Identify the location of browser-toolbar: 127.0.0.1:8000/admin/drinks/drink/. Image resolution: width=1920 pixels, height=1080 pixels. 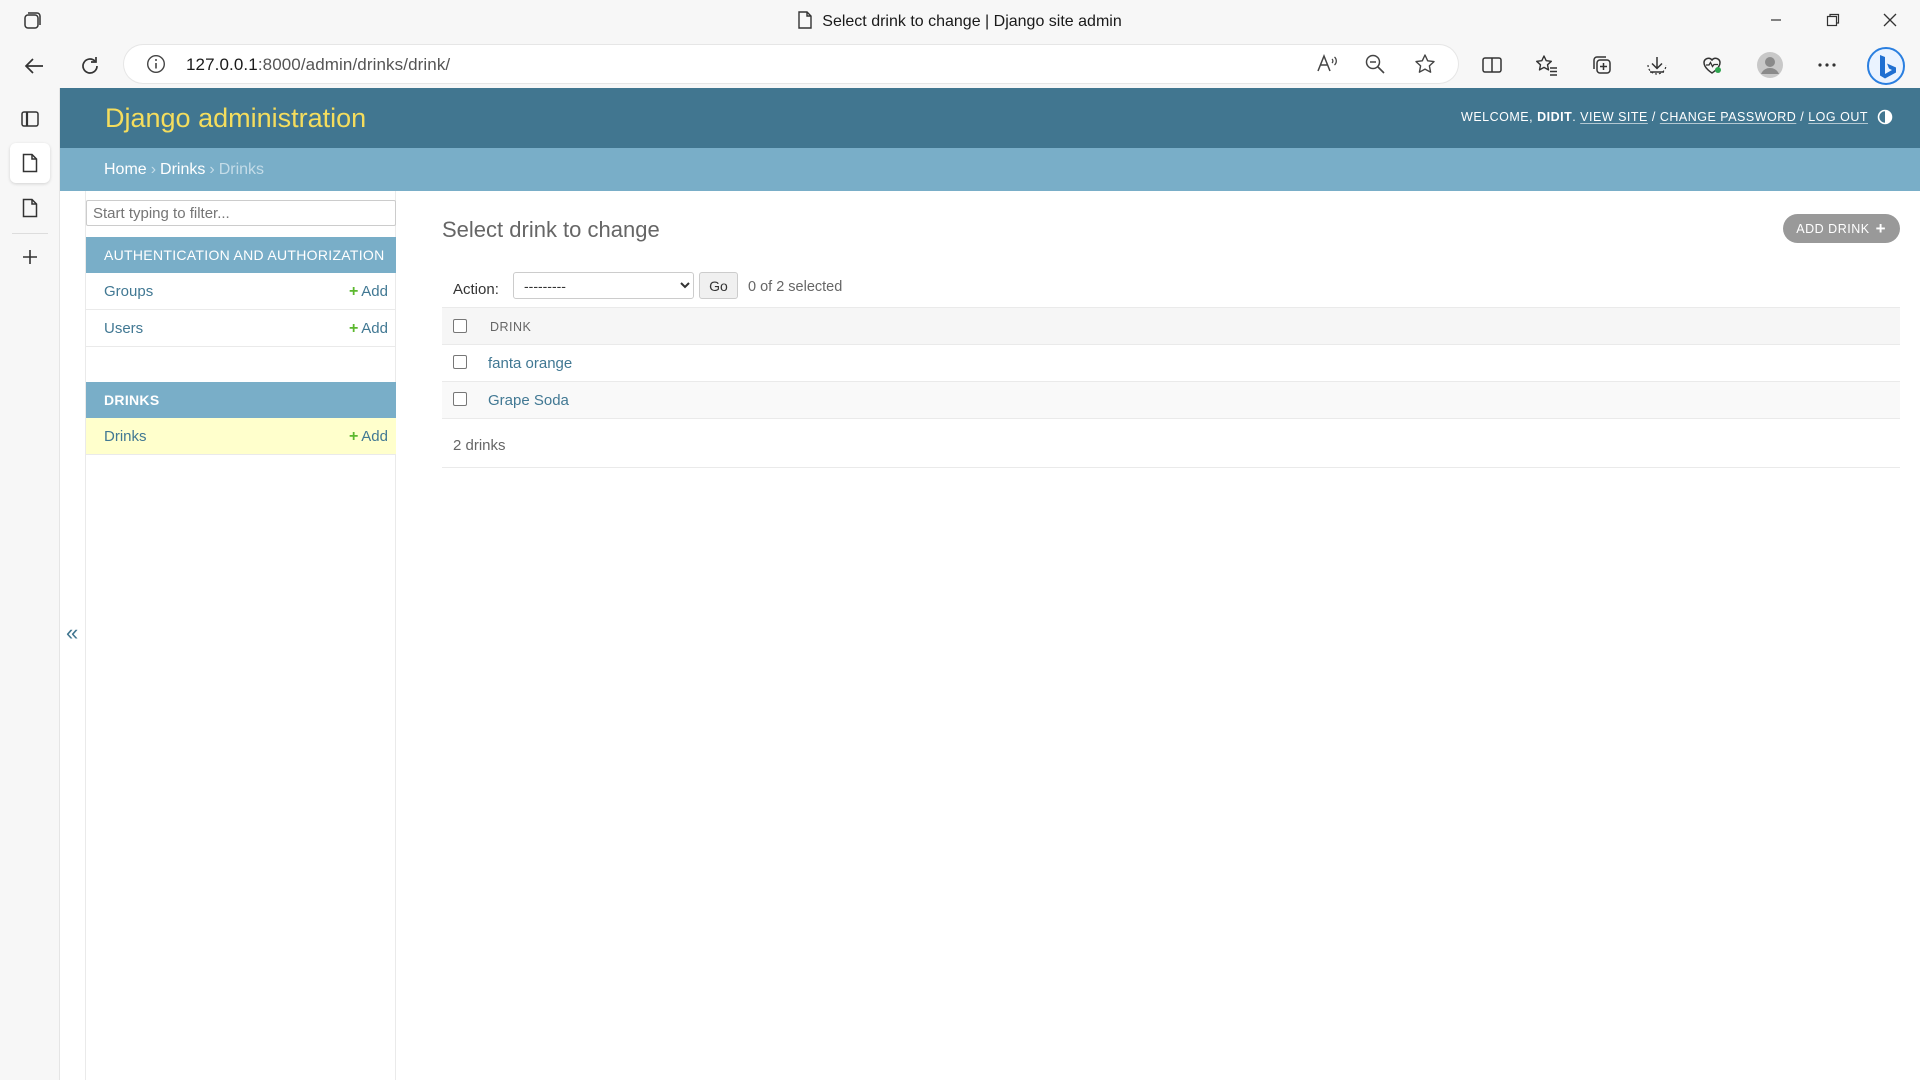
(960, 64).